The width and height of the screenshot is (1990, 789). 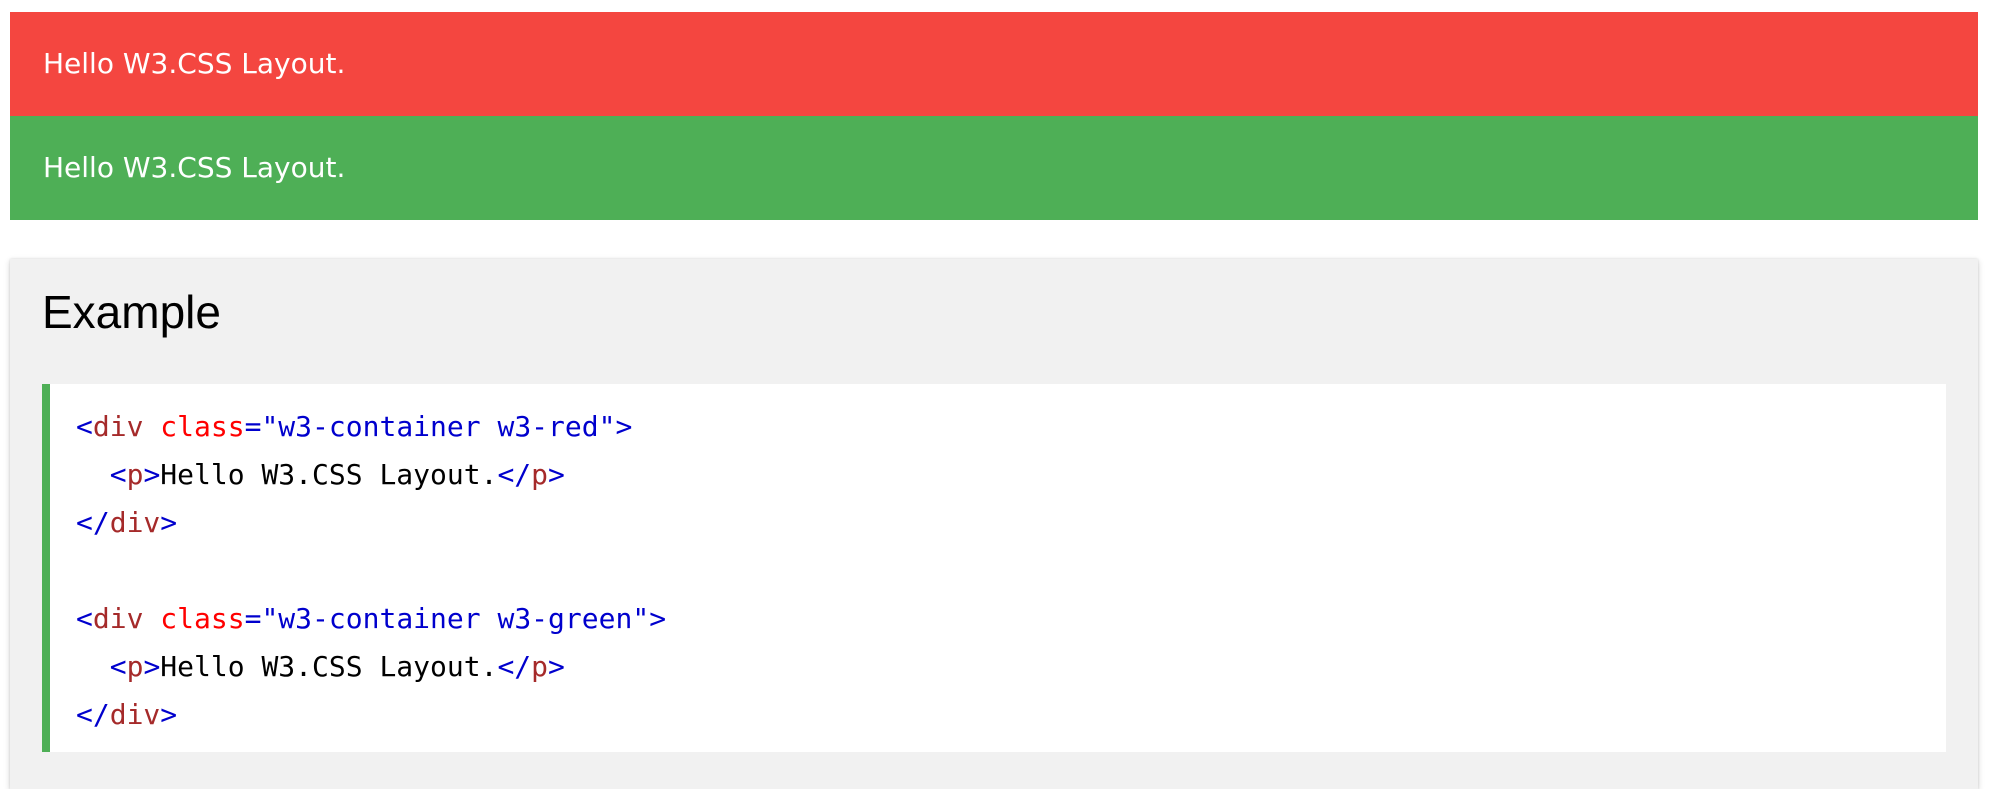 What do you see at coordinates (1011, 427) in the screenshot?
I see `code-line-1: <div class="w3-container w3-red">` at bounding box center [1011, 427].